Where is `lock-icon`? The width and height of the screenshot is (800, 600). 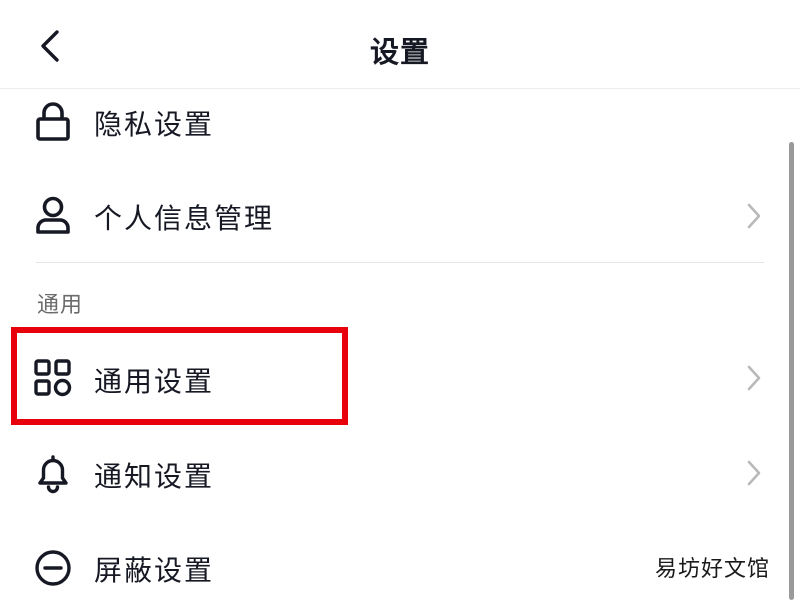
lock-icon is located at coordinates (53, 122).